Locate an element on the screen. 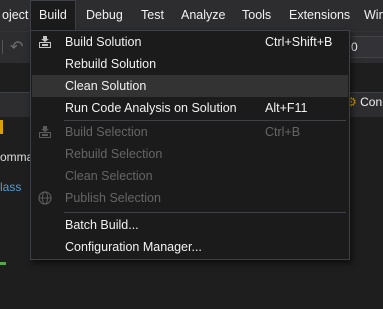  menu-item-build-solution: Build Solution Ctrl+Shift+B is located at coordinates (190, 42).